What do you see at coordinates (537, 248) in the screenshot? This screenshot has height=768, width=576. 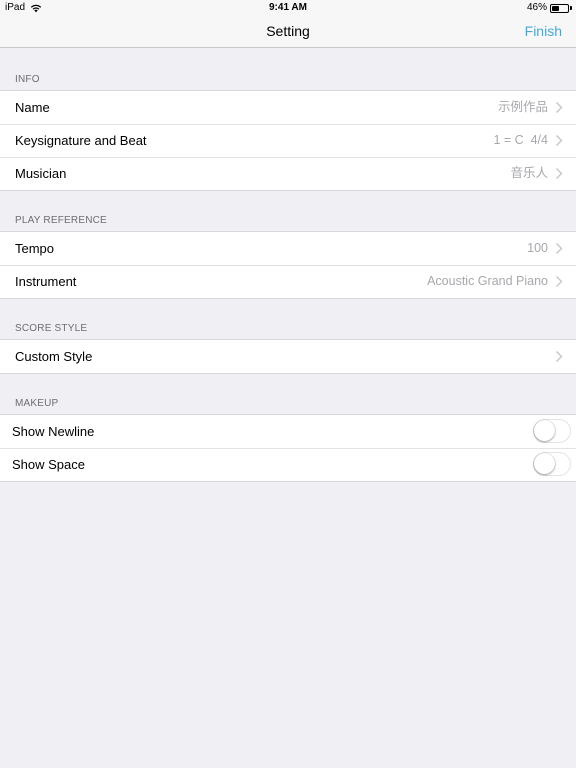 I see `tempo-value: 100` at bounding box center [537, 248].